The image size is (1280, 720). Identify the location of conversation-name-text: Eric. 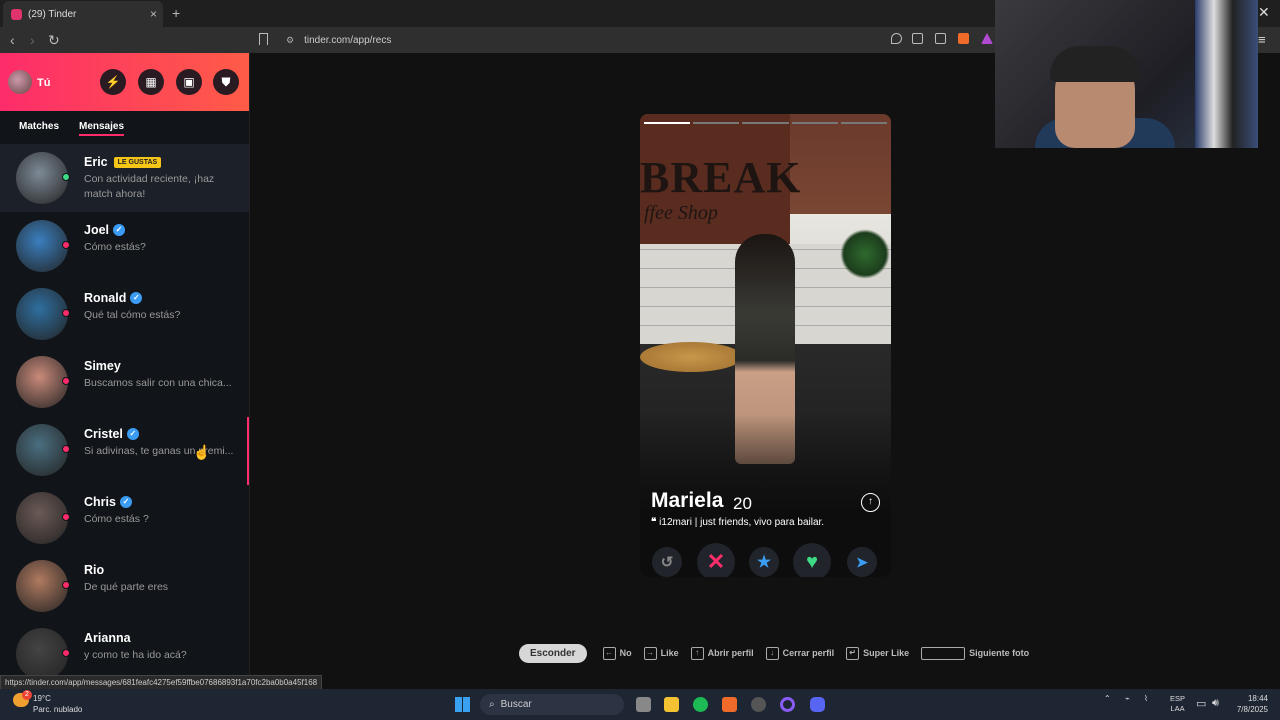
(96, 162).